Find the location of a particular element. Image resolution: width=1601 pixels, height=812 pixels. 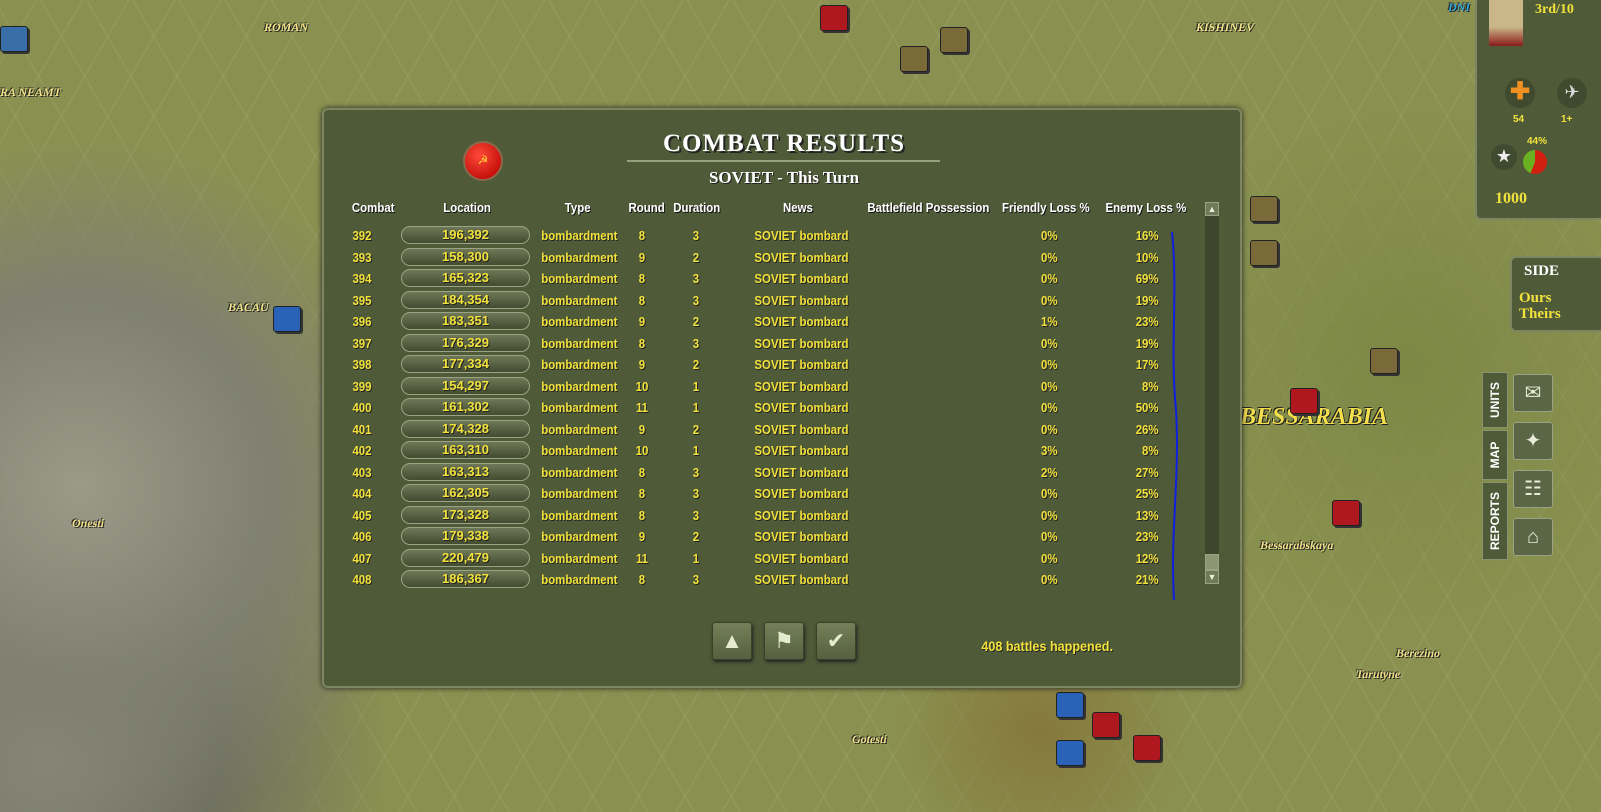

col-header-location: Location is located at coordinates (467, 207).